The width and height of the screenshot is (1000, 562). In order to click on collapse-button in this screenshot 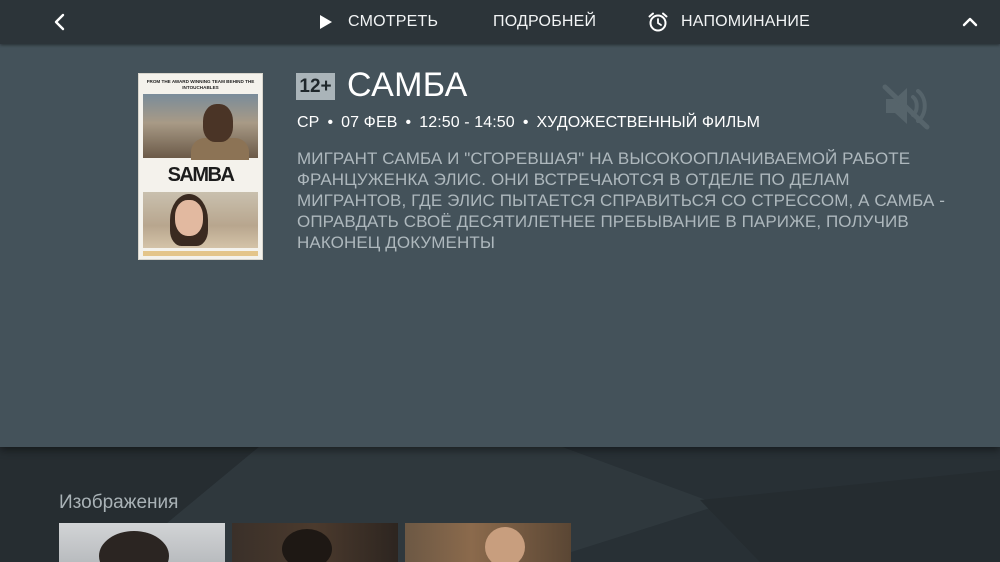, I will do `click(970, 22)`.